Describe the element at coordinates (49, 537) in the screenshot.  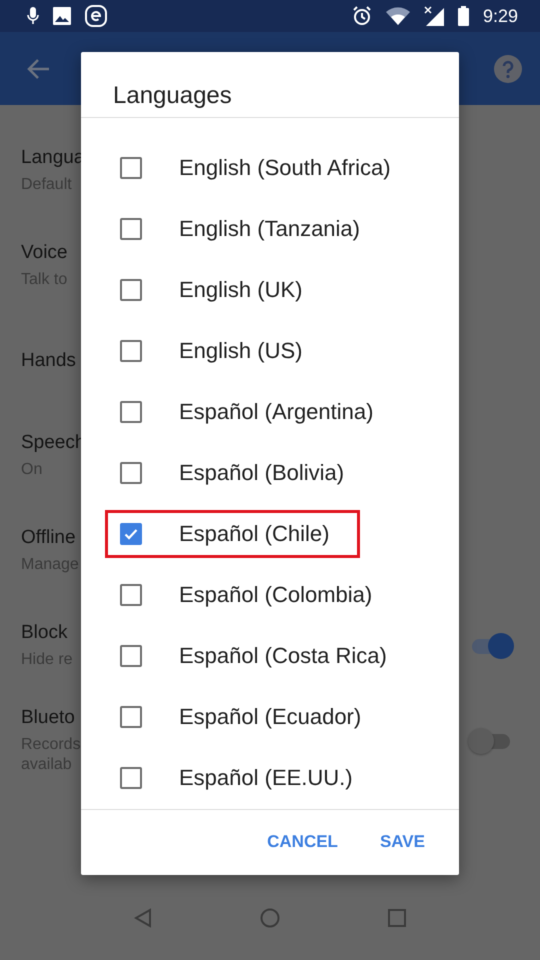
I see `setting-title: Offline` at that location.